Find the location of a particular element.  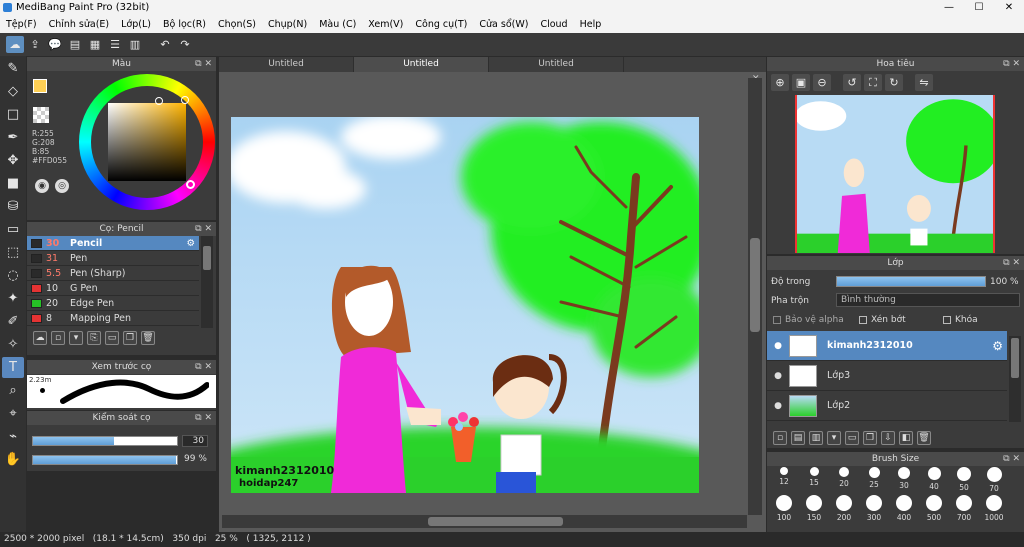

layer-row: ● Lớp3 is located at coordinates (887, 376).